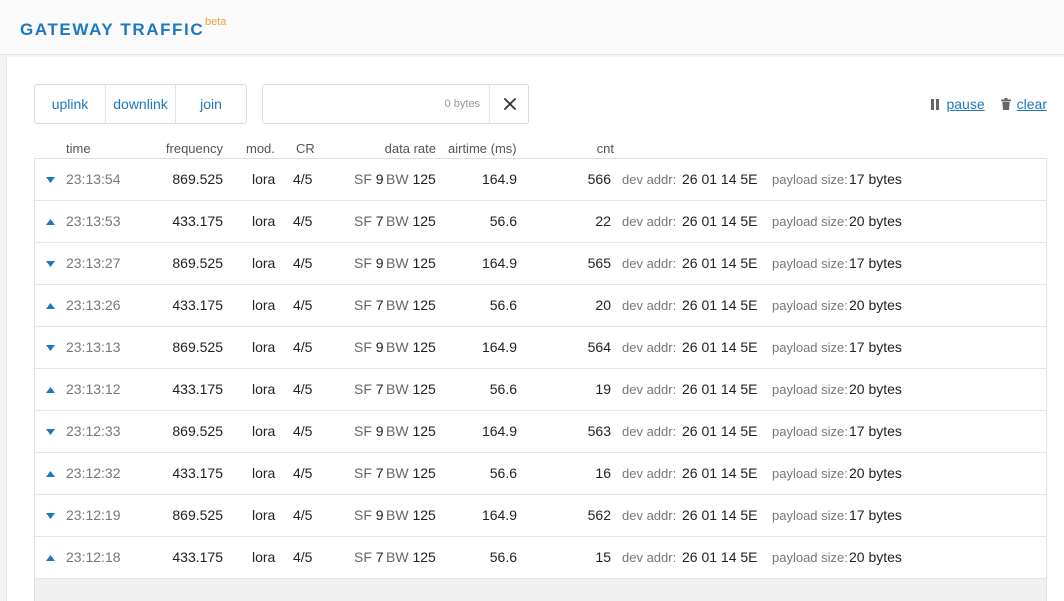  Describe the element at coordinates (603, 473) in the screenshot. I see `cnt-cell: 16` at that location.